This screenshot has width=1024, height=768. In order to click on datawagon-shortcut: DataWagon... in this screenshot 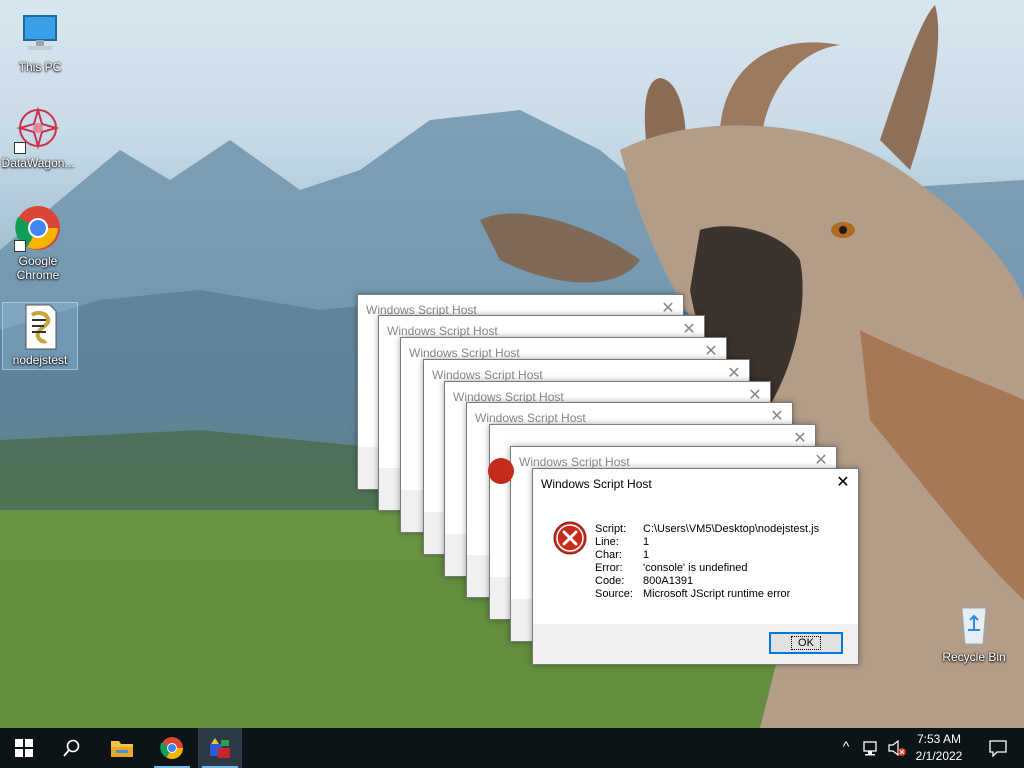, I will do `click(38, 141)`.